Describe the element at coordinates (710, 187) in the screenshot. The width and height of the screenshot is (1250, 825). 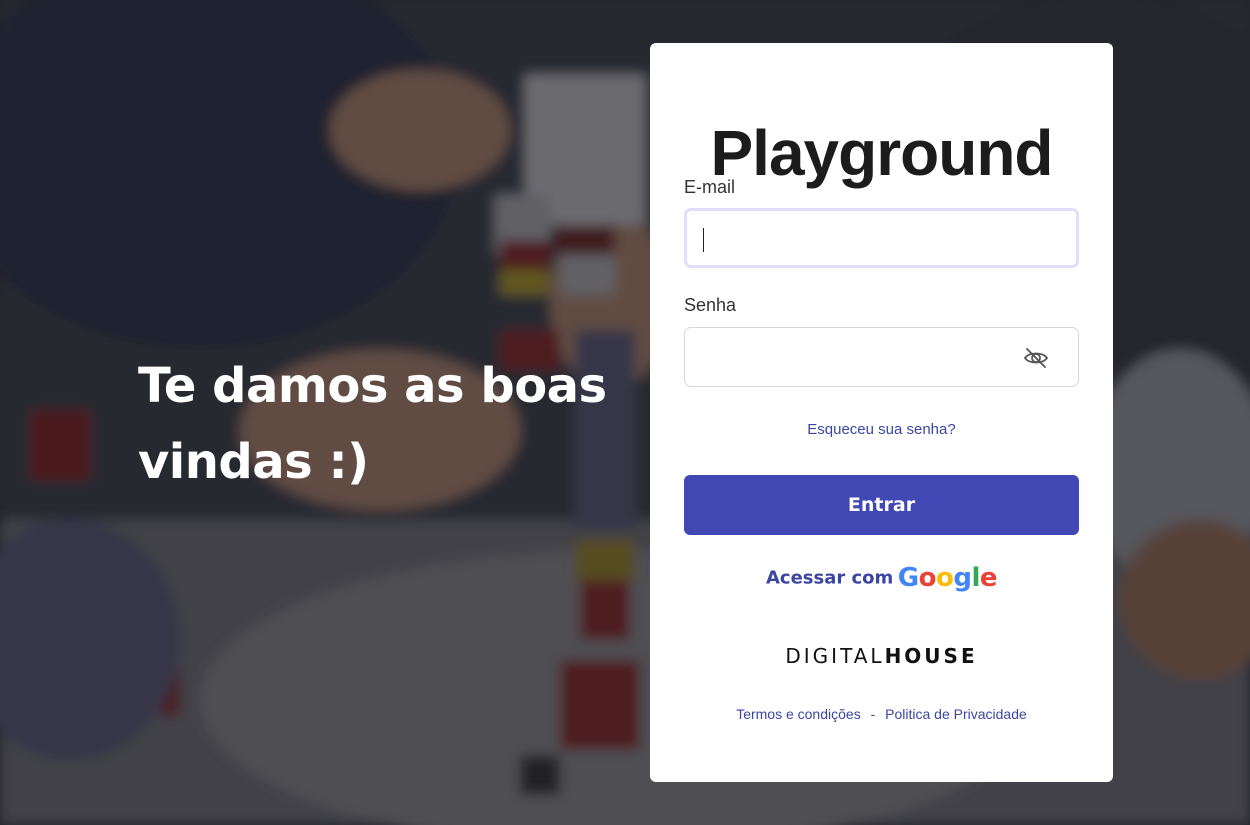
I see `email-label: E-mail` at that location.